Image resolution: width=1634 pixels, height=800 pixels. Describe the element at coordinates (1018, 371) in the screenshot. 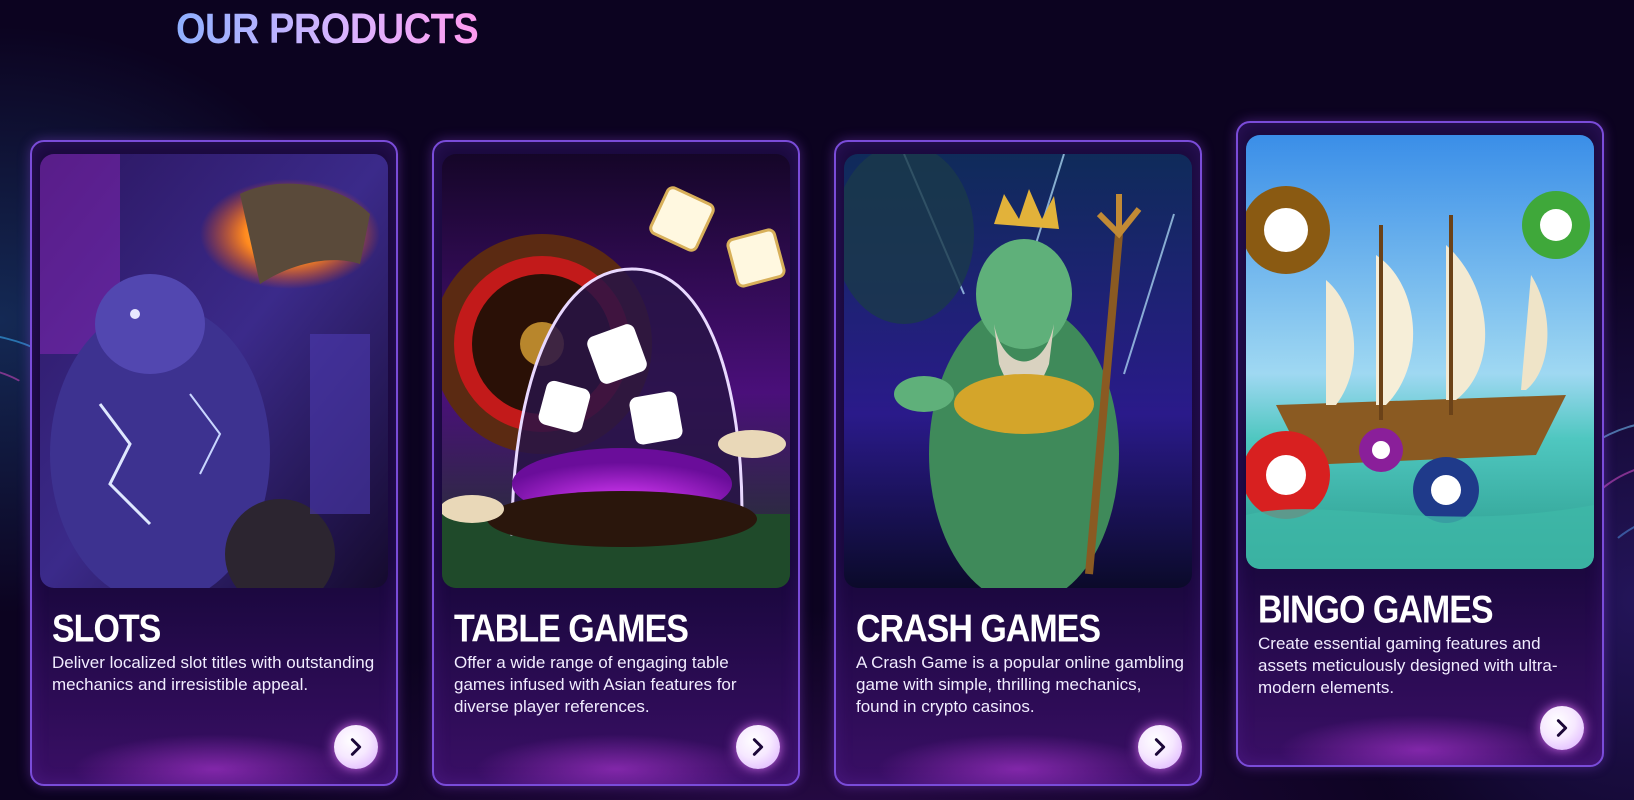

I see `crash-games-artwork` at that location.